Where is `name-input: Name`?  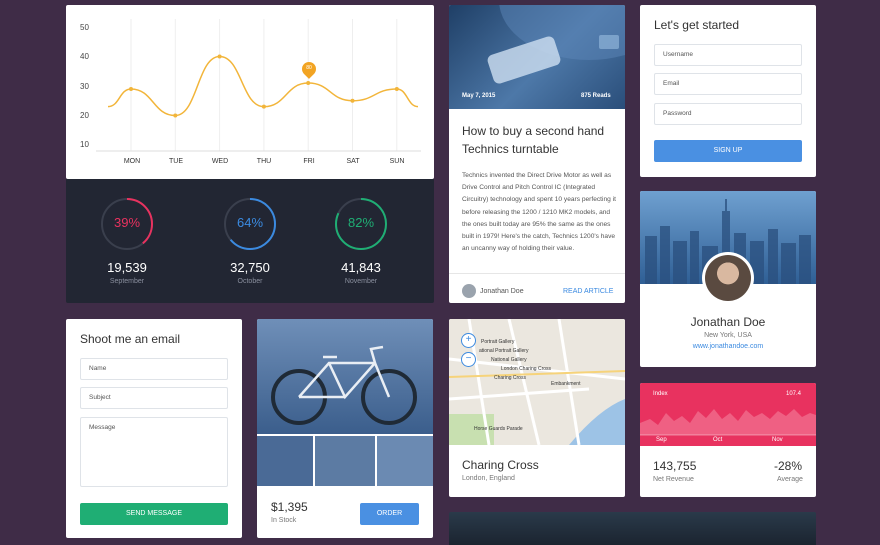 name-input: Name is located at coordinates (154, 369).